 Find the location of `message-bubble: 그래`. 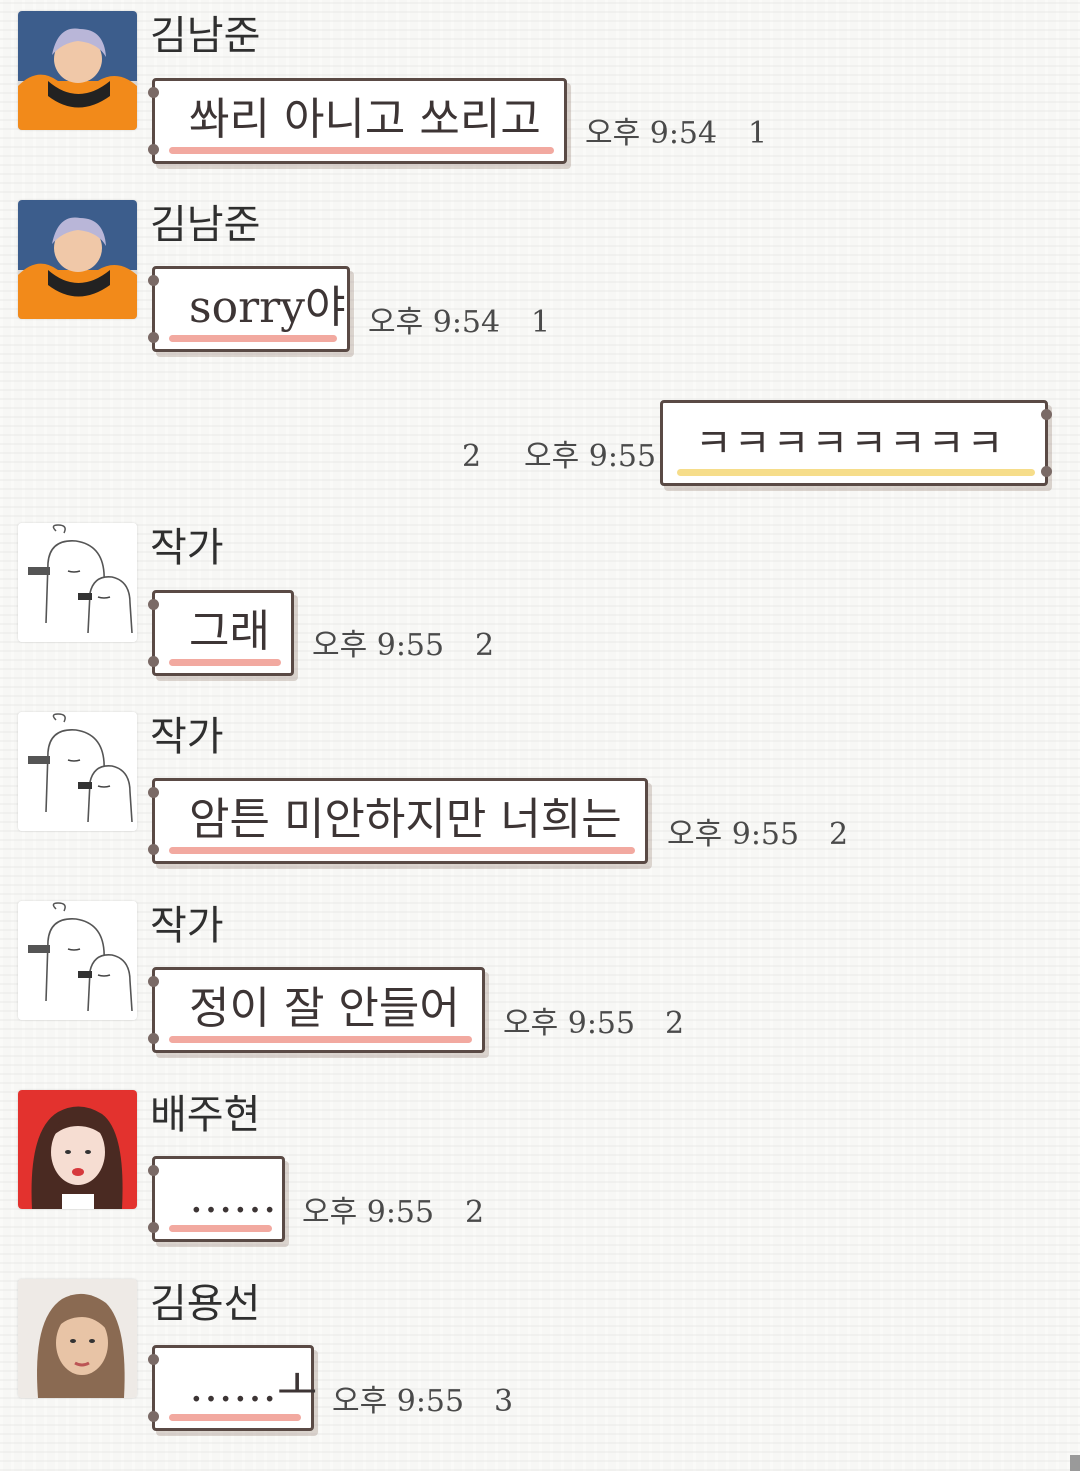

message-bubble: 그래 is located at coordinates (221, 633).